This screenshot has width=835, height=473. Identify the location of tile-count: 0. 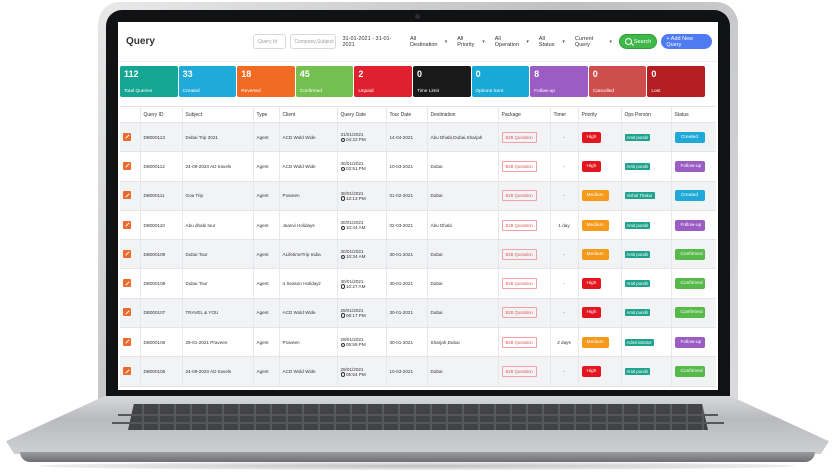
(419, 74).